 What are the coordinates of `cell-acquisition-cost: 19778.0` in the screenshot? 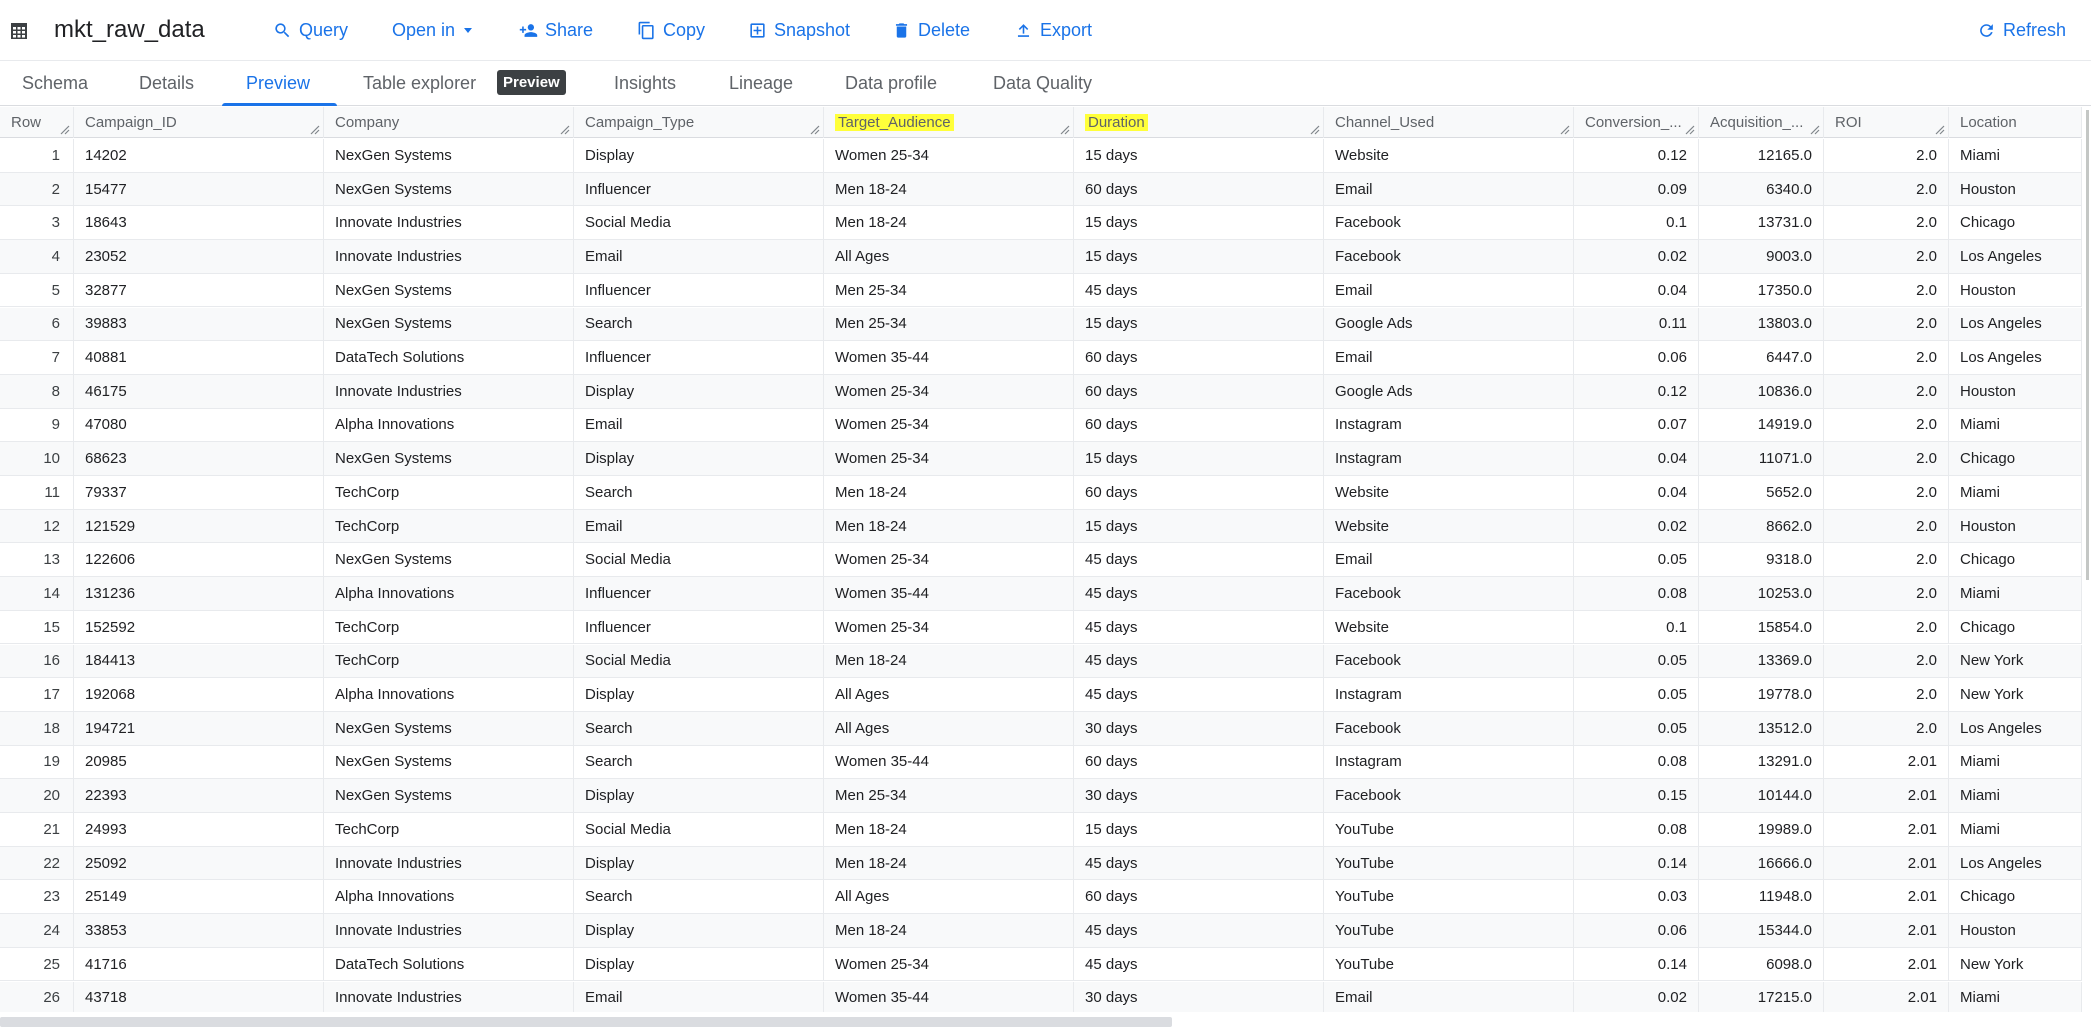 It's located at (1761, 694).